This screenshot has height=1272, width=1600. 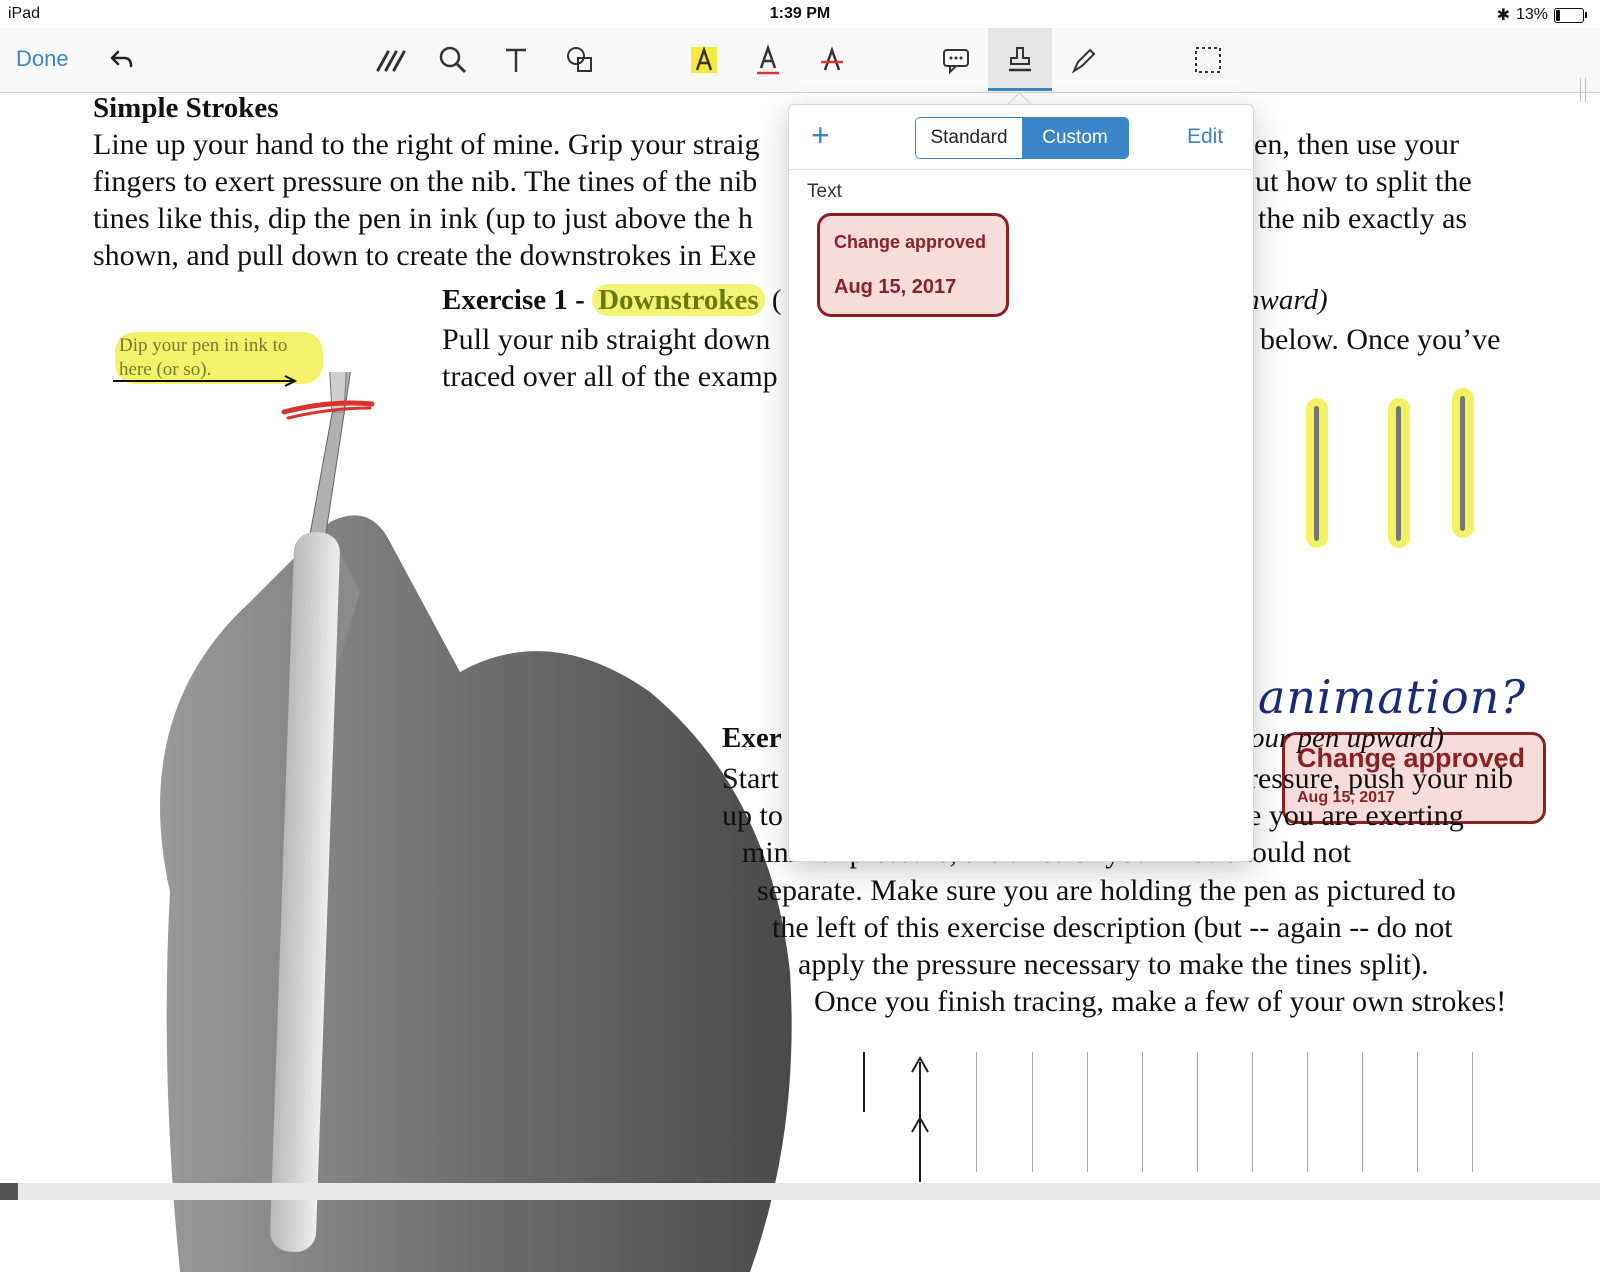 I want to click on para1-line2-right: out how to split the, so click(x=1356, y=181).